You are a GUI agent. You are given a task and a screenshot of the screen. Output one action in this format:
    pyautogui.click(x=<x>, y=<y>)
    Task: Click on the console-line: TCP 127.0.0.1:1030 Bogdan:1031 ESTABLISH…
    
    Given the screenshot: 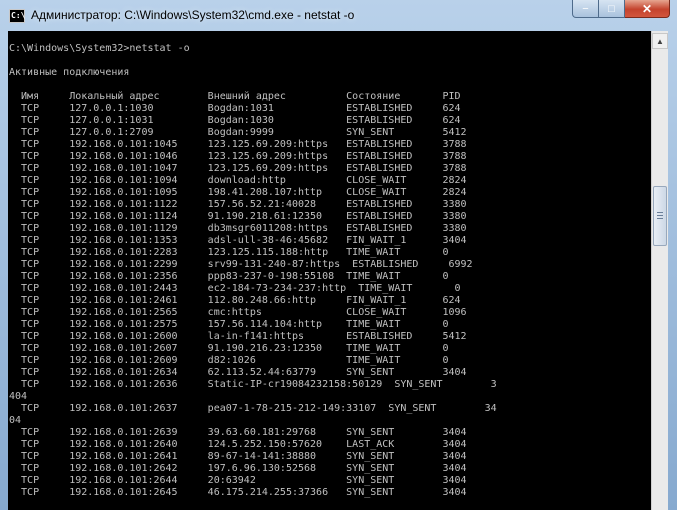 What is the action you would take?
    pyautogui.click(x=235, y=108)
    